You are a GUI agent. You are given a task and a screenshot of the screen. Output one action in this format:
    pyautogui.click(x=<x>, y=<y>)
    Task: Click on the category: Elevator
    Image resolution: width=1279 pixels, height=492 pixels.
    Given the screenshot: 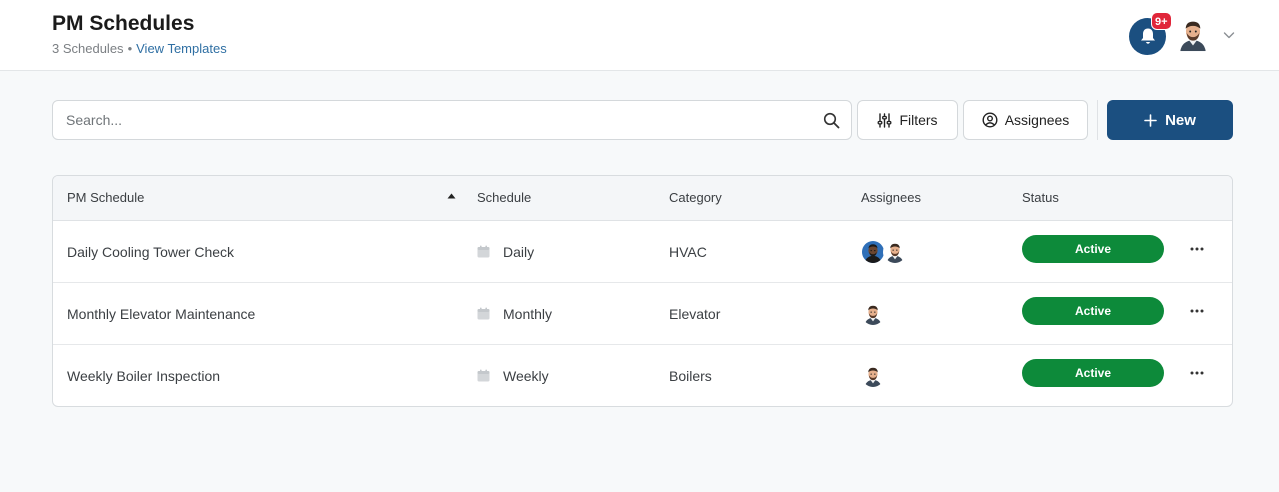 What is the action you would take?
    pyautogui.click(x=695, y=313)
    